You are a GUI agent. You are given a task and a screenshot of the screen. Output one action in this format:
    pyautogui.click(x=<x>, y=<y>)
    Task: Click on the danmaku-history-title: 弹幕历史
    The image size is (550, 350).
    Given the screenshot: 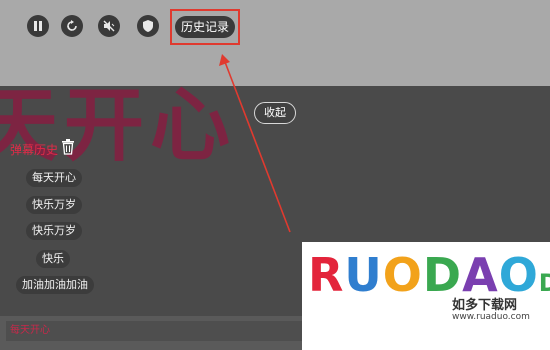 What is the action you would take?
    pyautogui.click(x=34, y=150)
    